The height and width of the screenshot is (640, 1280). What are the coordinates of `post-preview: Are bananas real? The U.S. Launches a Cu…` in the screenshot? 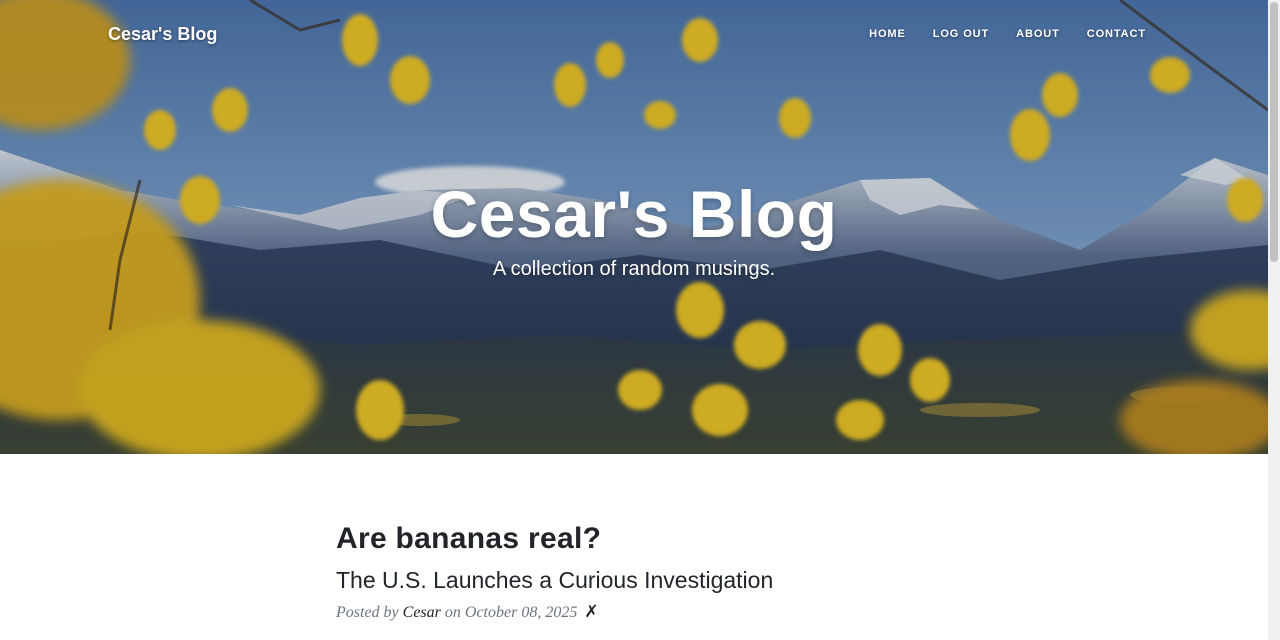 It's located at (636, 570).